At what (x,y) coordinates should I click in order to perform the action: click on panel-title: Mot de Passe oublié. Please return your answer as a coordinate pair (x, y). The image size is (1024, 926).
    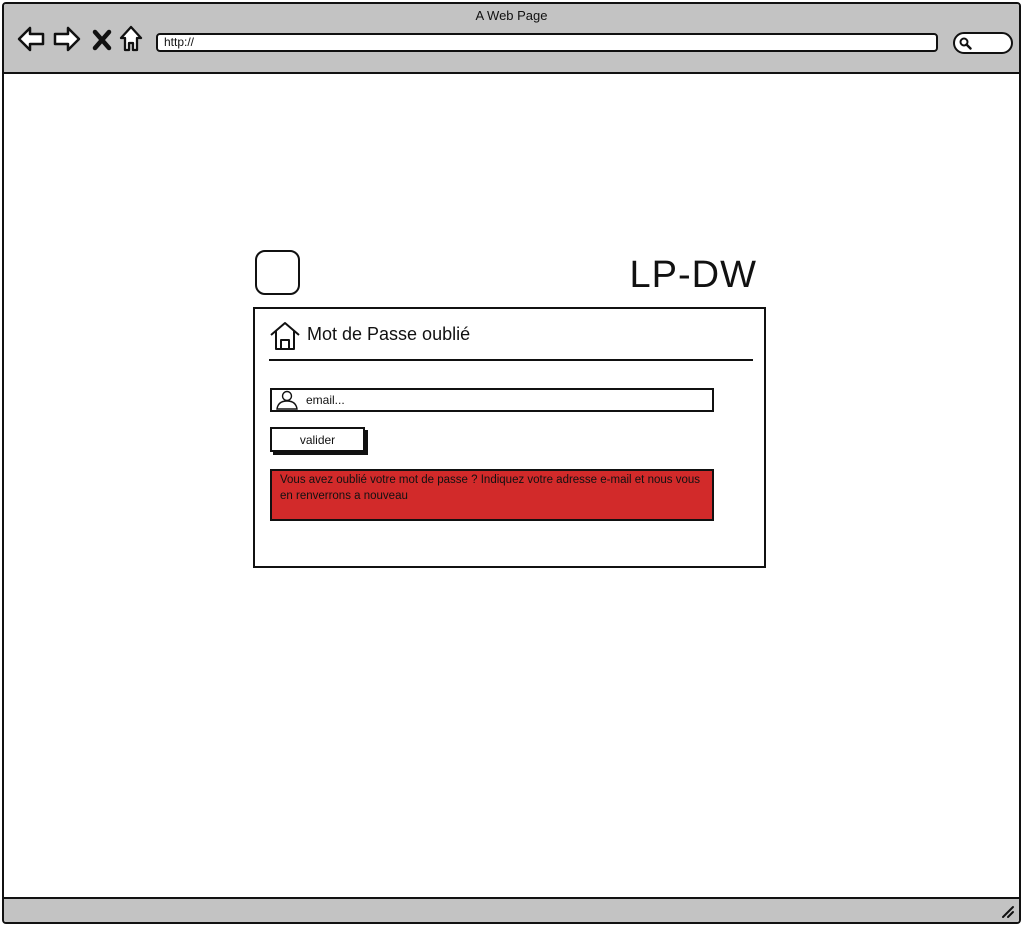
    Looking at the image, I should click on (389, 334).